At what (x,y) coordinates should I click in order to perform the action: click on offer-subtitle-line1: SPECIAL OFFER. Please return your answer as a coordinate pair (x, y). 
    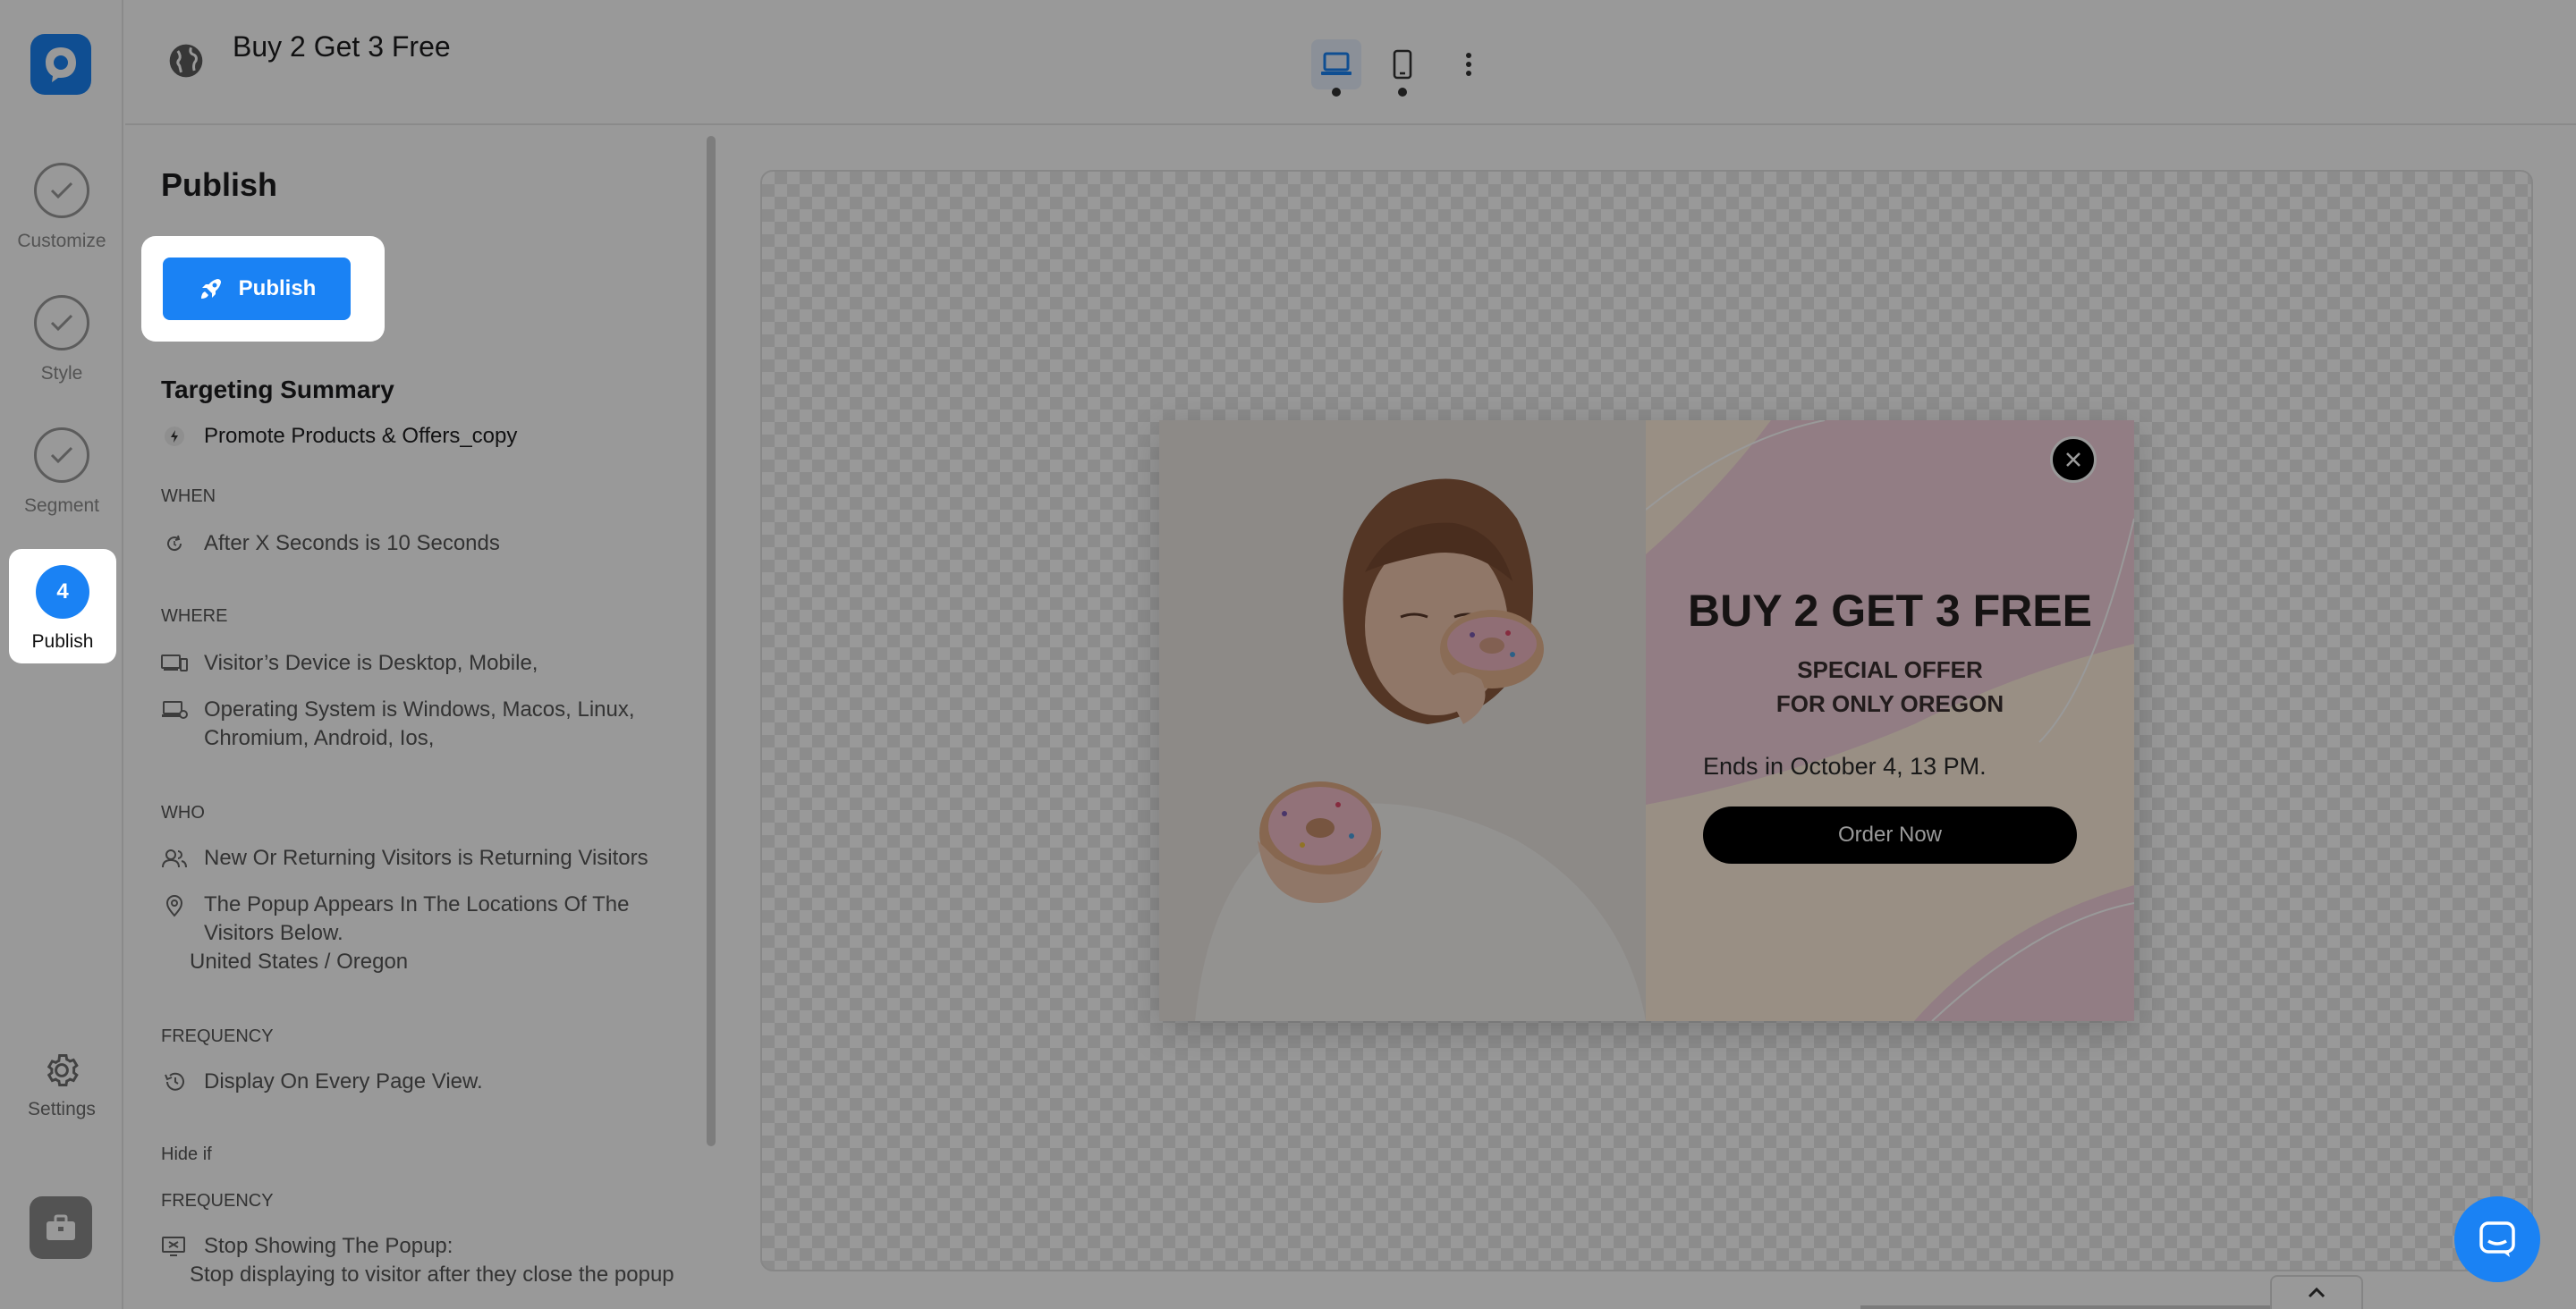
    Looking at the image, I should click on (1890, 669).